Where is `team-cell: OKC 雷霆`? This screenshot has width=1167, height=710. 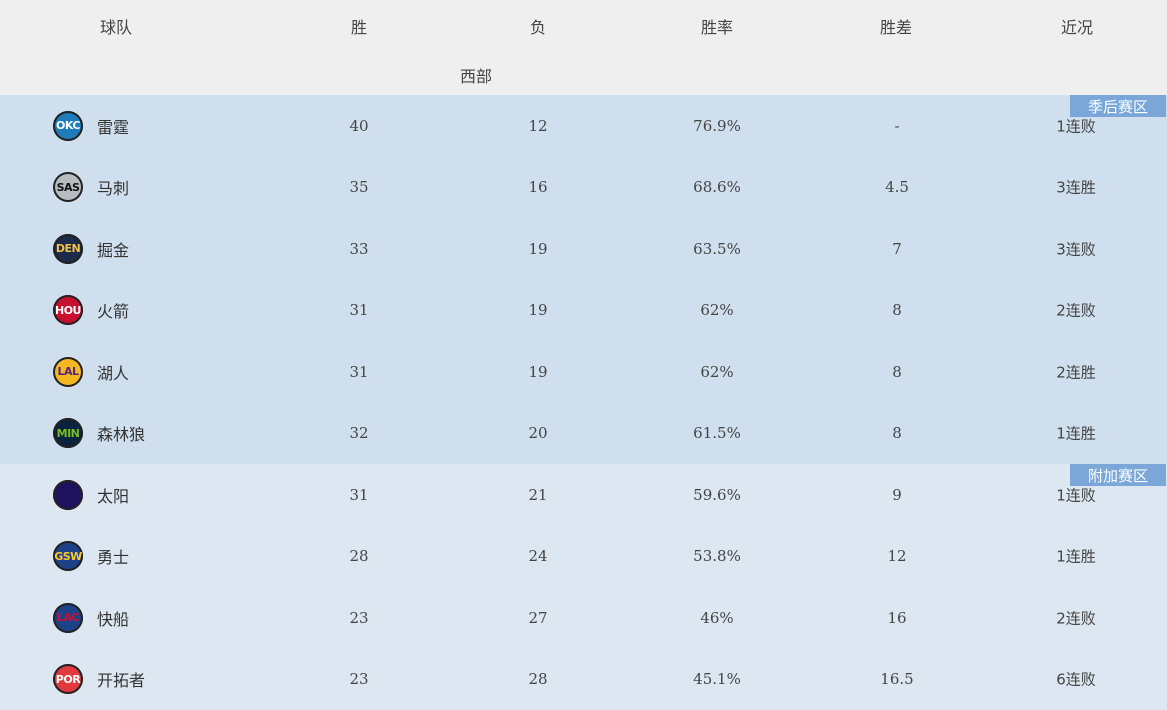
team-cell: OKC 雷霆 is located at coordinates (91, 126).